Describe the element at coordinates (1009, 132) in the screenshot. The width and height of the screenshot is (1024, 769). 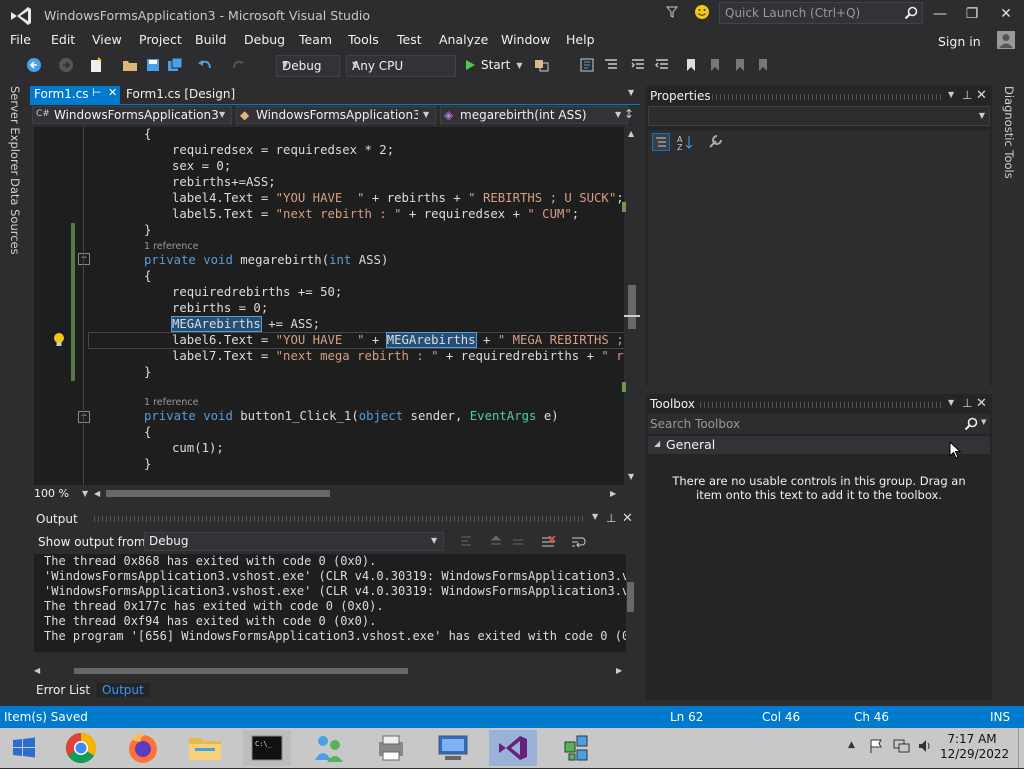
I see `diagnostic-tools-tab: Diagnostic Tools` at that location.